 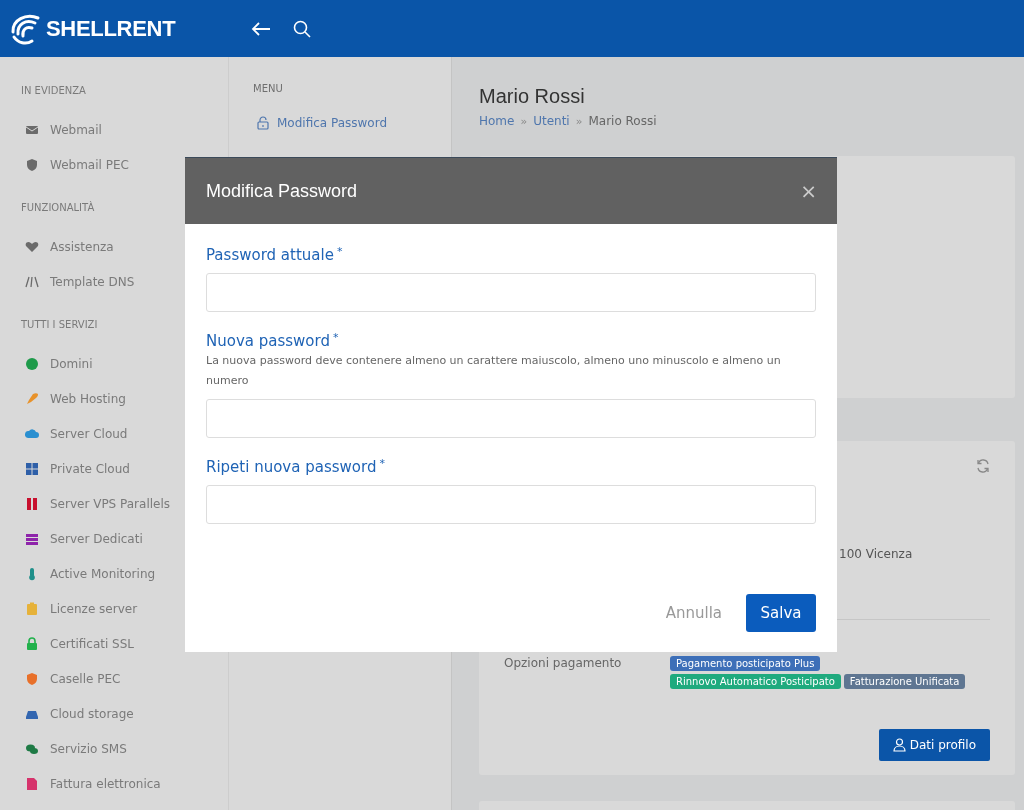 What do you see at coordinates (114, 608) in the screenshot?
I see `sidebar-item: Licenze server` at bounding box center [114, 608].